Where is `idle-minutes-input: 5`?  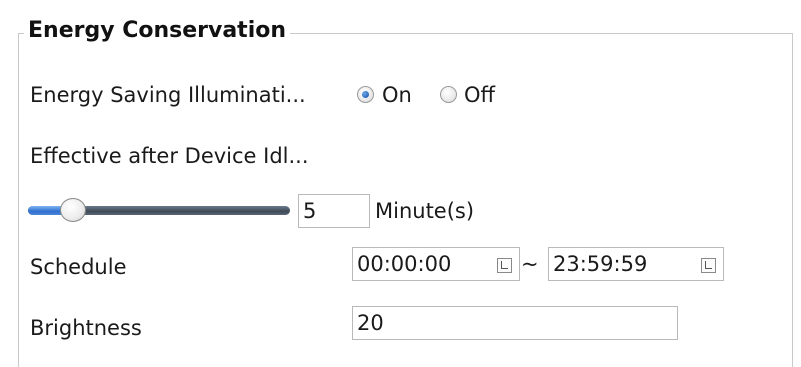 idle-minutes-input: 5 is located at coordinates (334, 211).